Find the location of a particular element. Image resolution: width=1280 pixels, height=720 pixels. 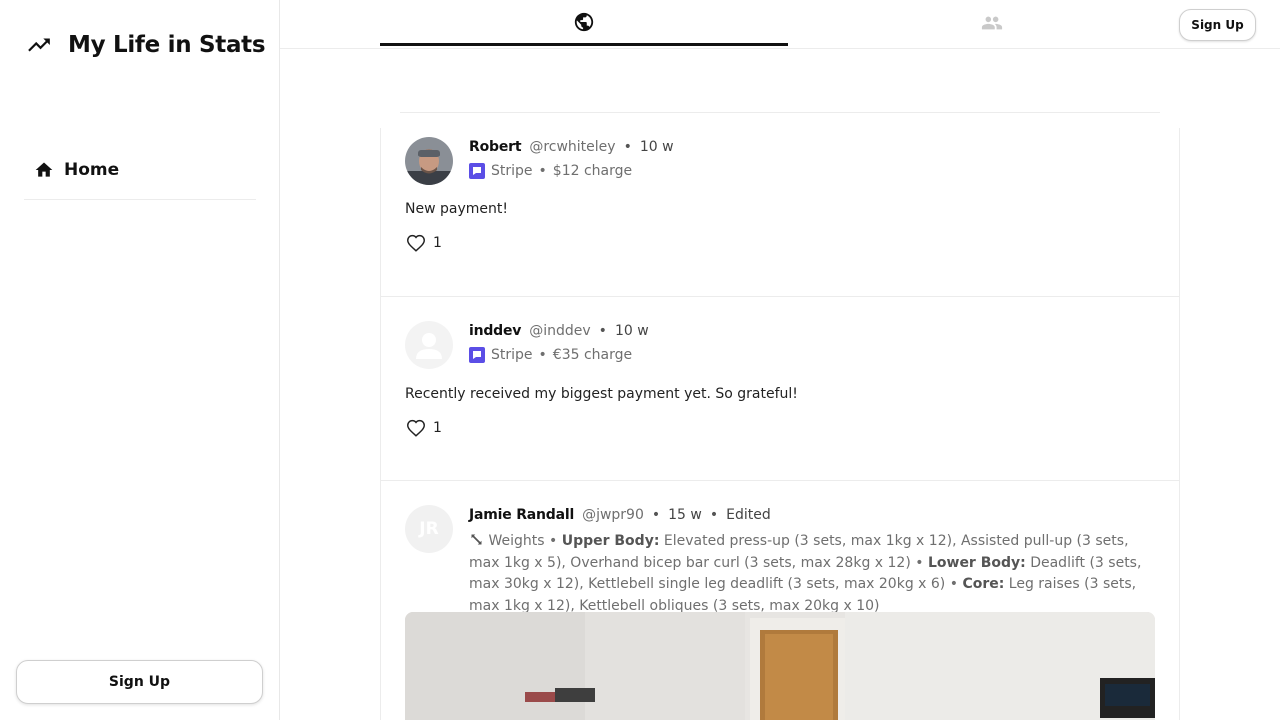

post-text: New payment! is located at coordinates (456, 209).